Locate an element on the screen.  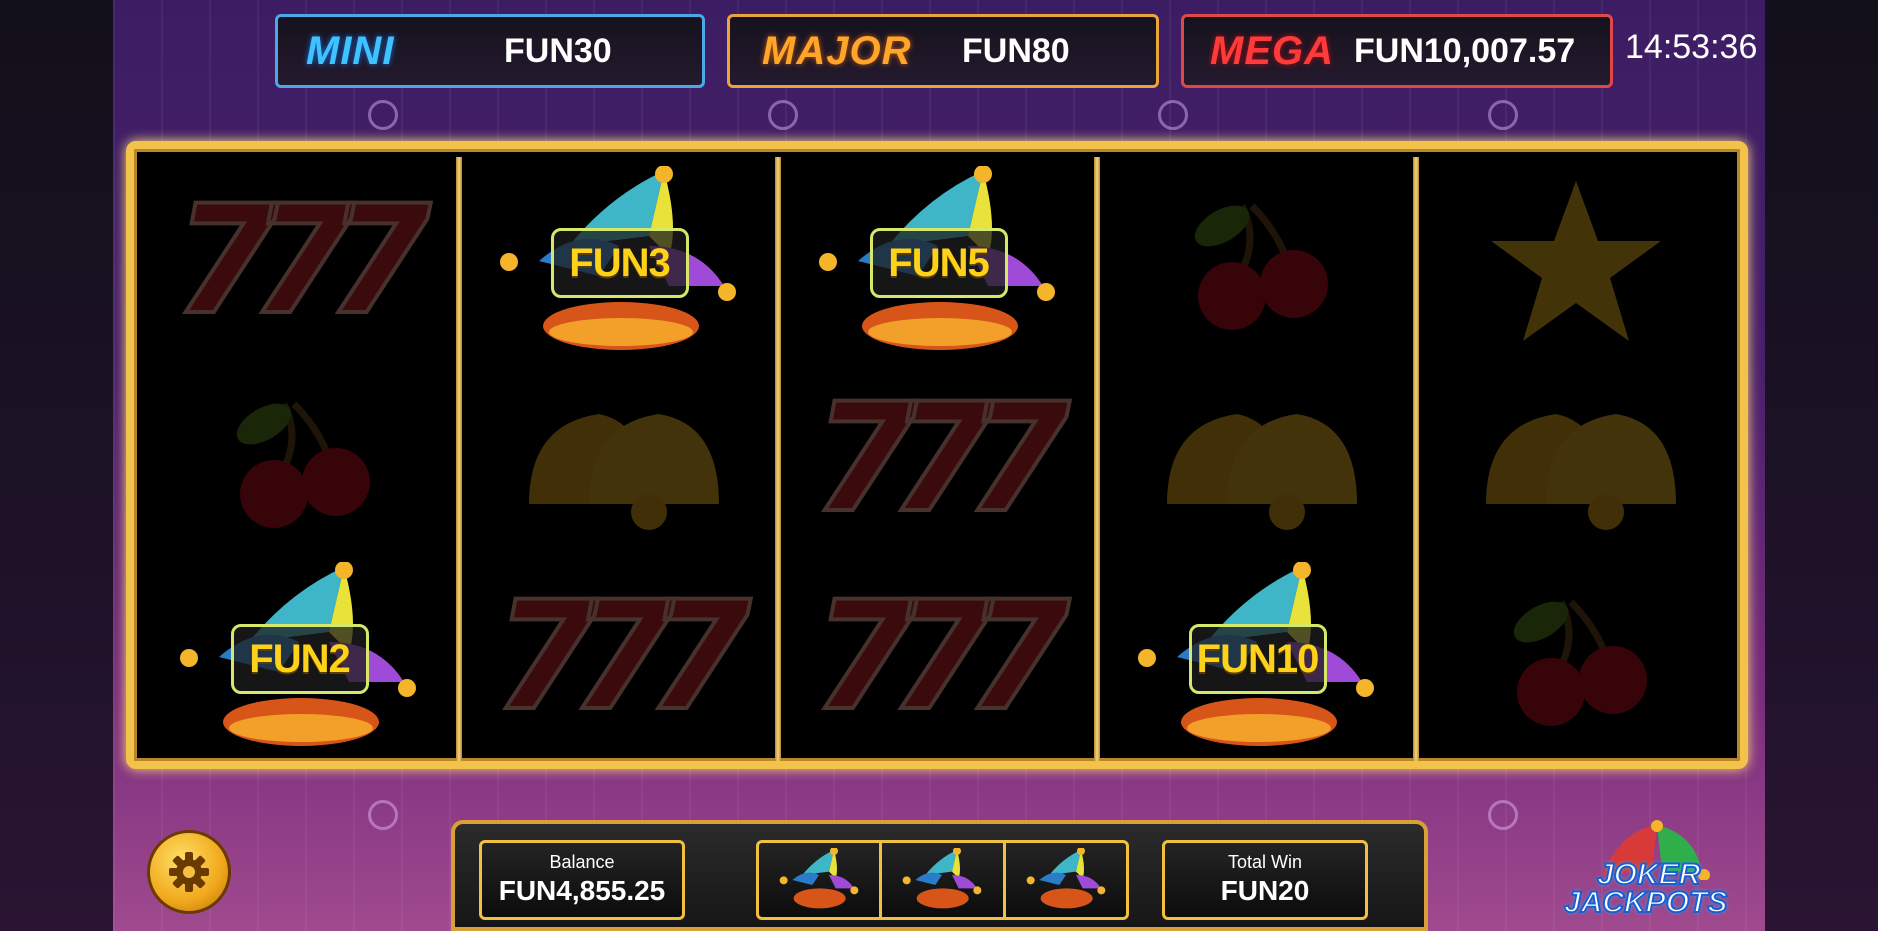
bottom-panel: Balance FUN4,855.25 Total Win FUN20 is located at coordinates (939, 875).